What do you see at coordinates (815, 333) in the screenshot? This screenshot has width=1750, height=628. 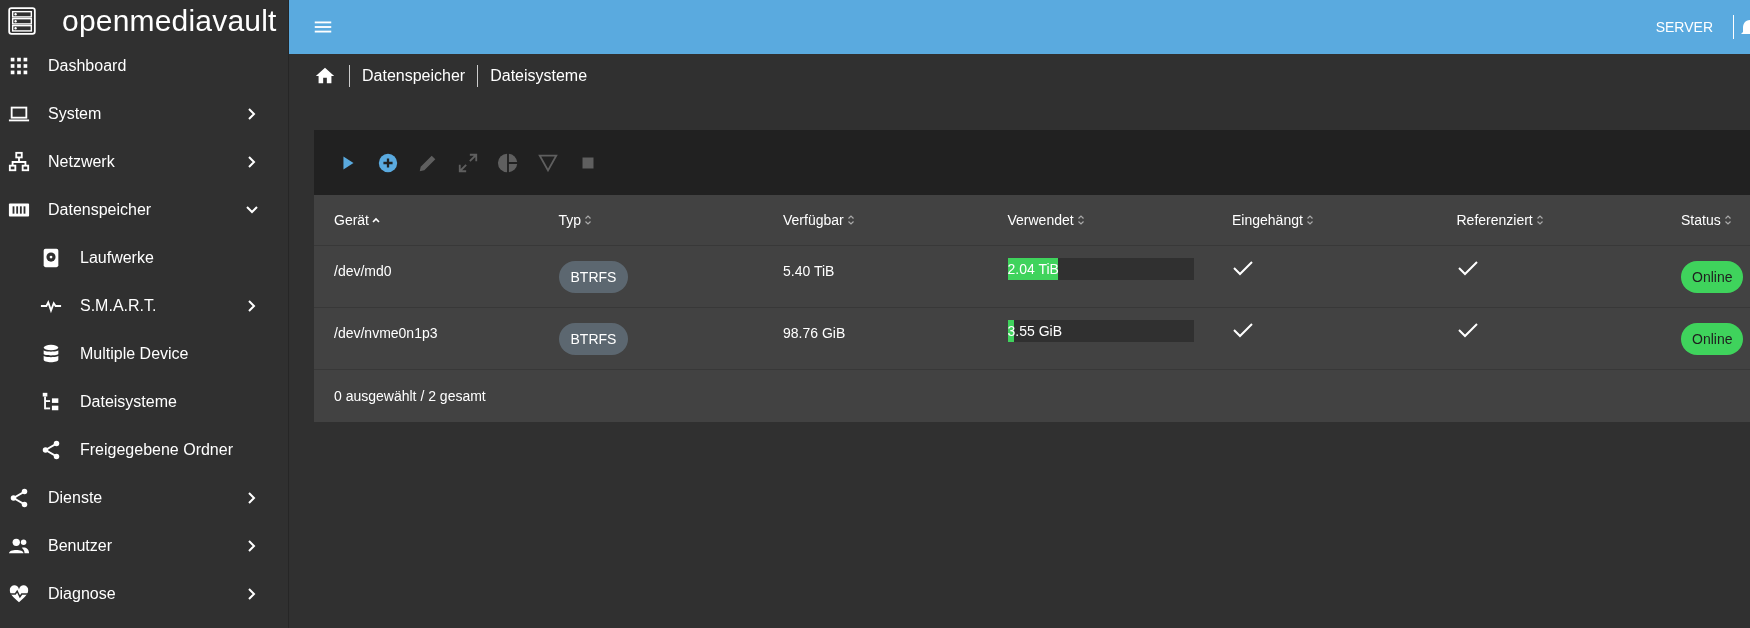 I see `table-cell-text: 98.76 GiB` at bounding box center [815, 333].